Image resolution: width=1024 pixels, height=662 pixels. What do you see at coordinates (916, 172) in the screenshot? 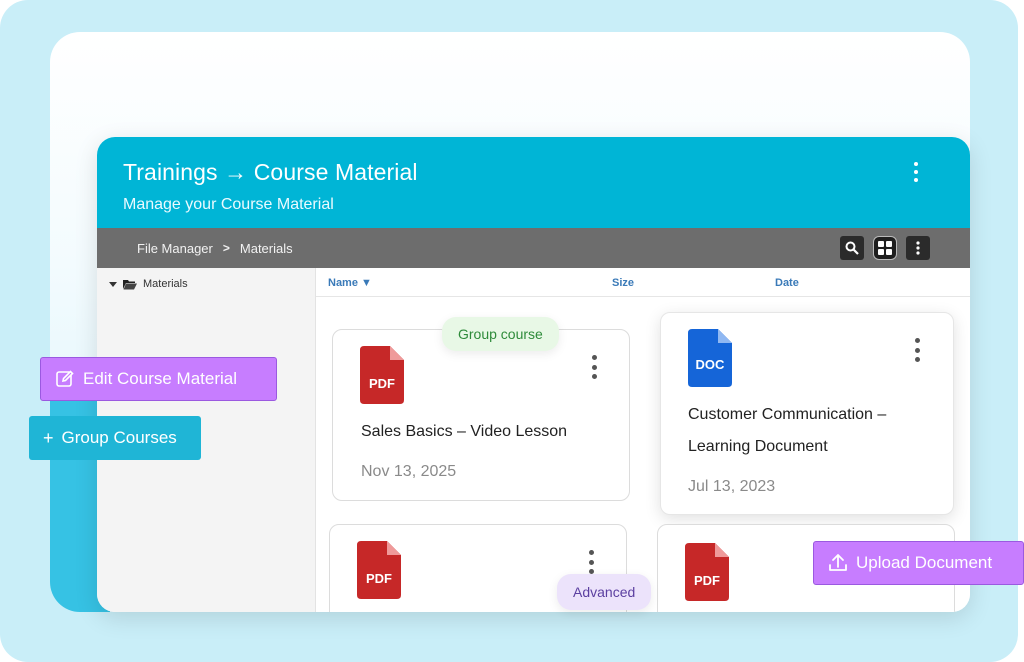
I see `header-more-icon` at bounding box center [916, 172].